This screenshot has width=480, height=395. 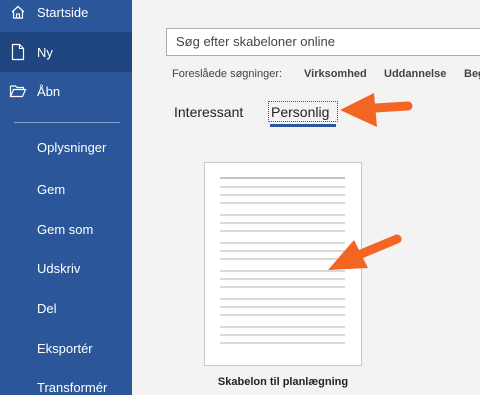 I want to click on sidebar-divider, so click(x=67, y=122).